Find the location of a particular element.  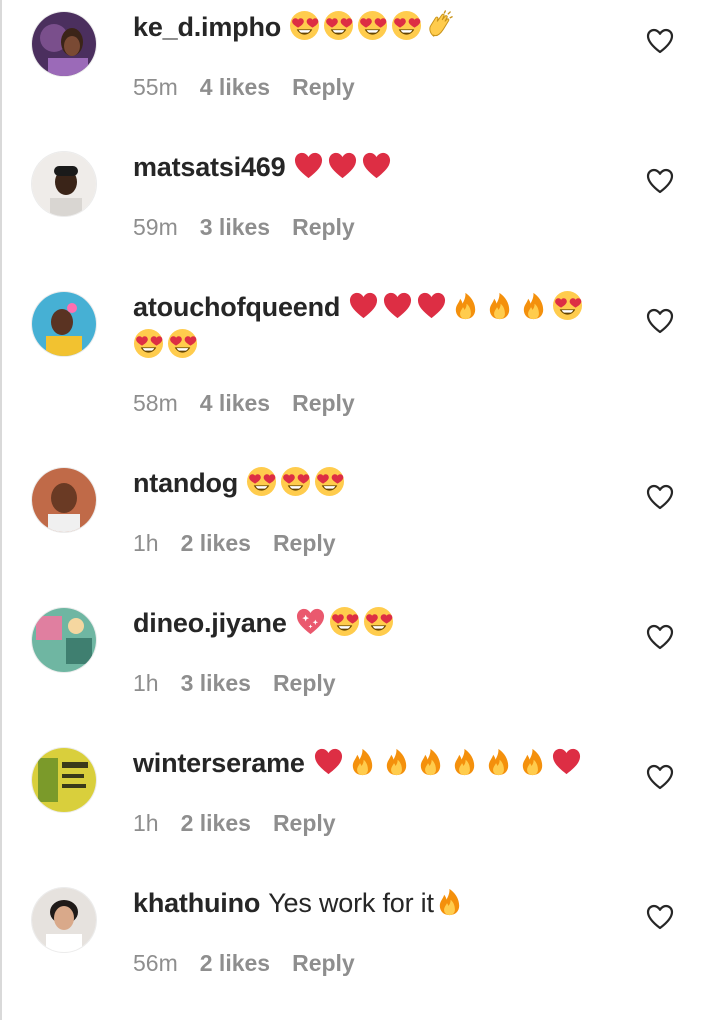

comment-meta: 58m 4 likes Reply is located at coordinates (255, 403).